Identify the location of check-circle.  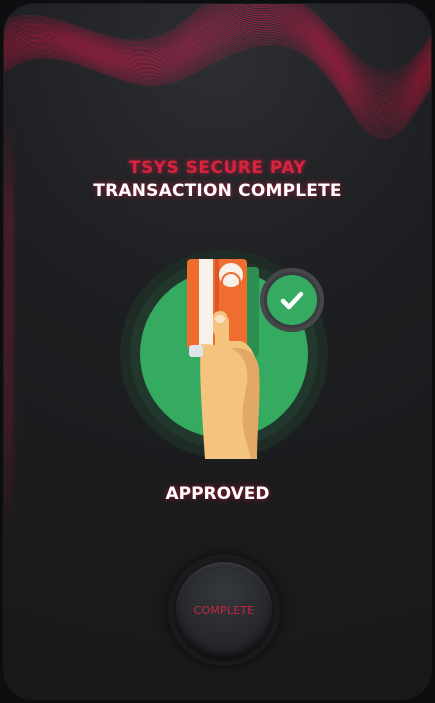
(292, 300).